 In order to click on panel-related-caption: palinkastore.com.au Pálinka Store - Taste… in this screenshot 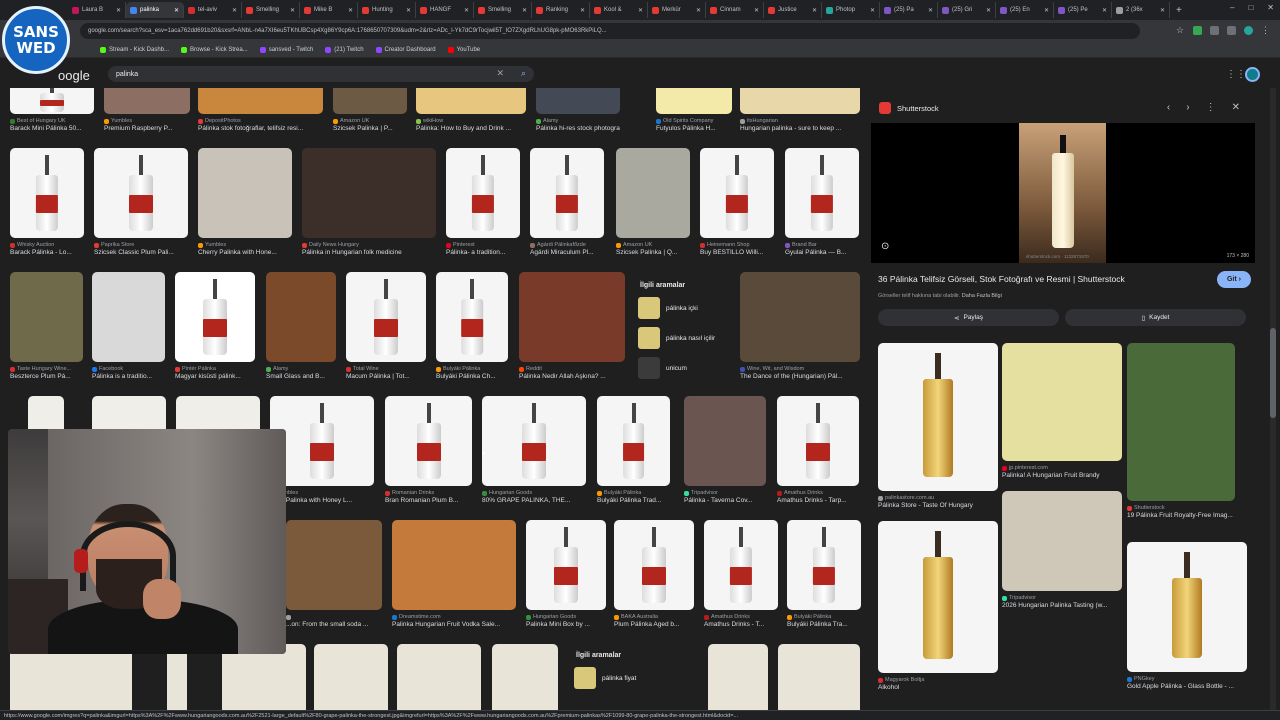, I will do `click(938, 501)`.